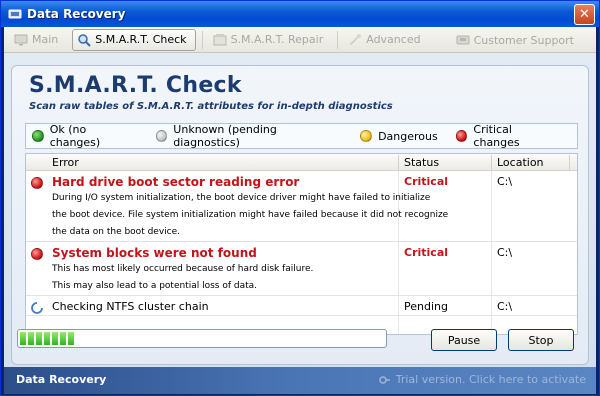 Image resolution: width=600 pixels, height=396 pixels. I want to click on page-title: S.M.A.R.T. Check, so click(135, 85).